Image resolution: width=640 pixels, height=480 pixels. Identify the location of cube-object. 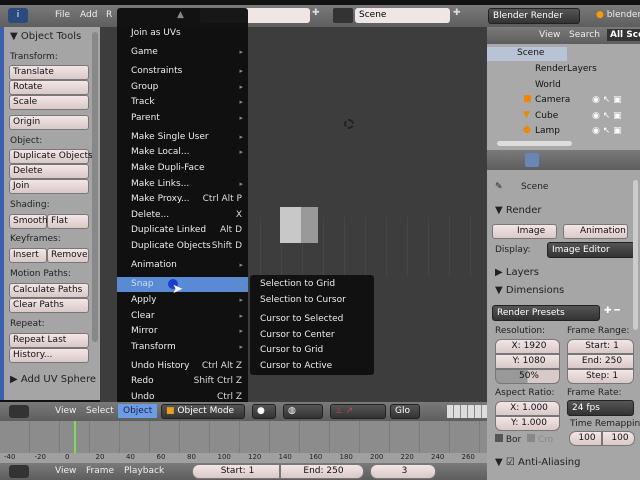
(299, 225).